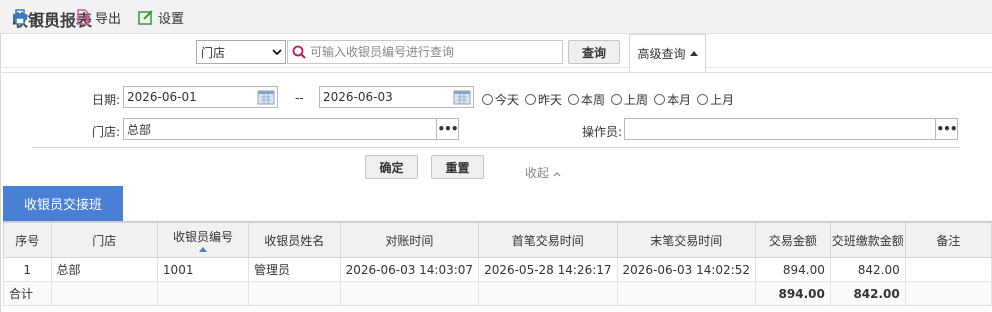  What do you see at coordinates (636, 100) in the screenshot?
I see `radio-label: 上周` at bounding box center [636, 100].